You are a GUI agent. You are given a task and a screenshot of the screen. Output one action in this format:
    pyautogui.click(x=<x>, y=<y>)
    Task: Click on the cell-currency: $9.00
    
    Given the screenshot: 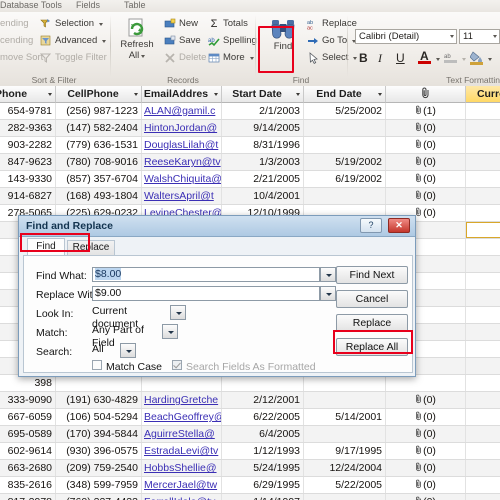 What is the action you would take?
    pyautogui.click(x=483, y=434)
    